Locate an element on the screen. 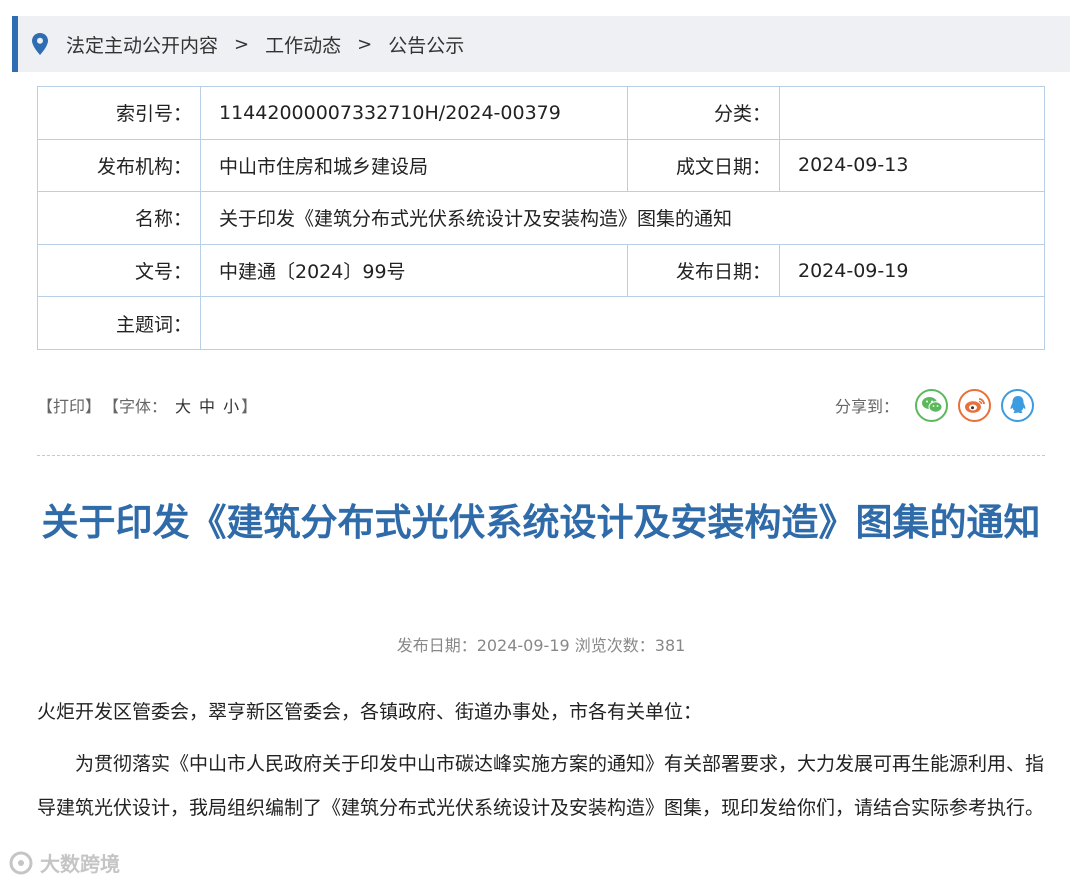 The width and height of the screenshot is (1080, 888). created-date-label: 成文日期： is located at coordinates (703, 165).